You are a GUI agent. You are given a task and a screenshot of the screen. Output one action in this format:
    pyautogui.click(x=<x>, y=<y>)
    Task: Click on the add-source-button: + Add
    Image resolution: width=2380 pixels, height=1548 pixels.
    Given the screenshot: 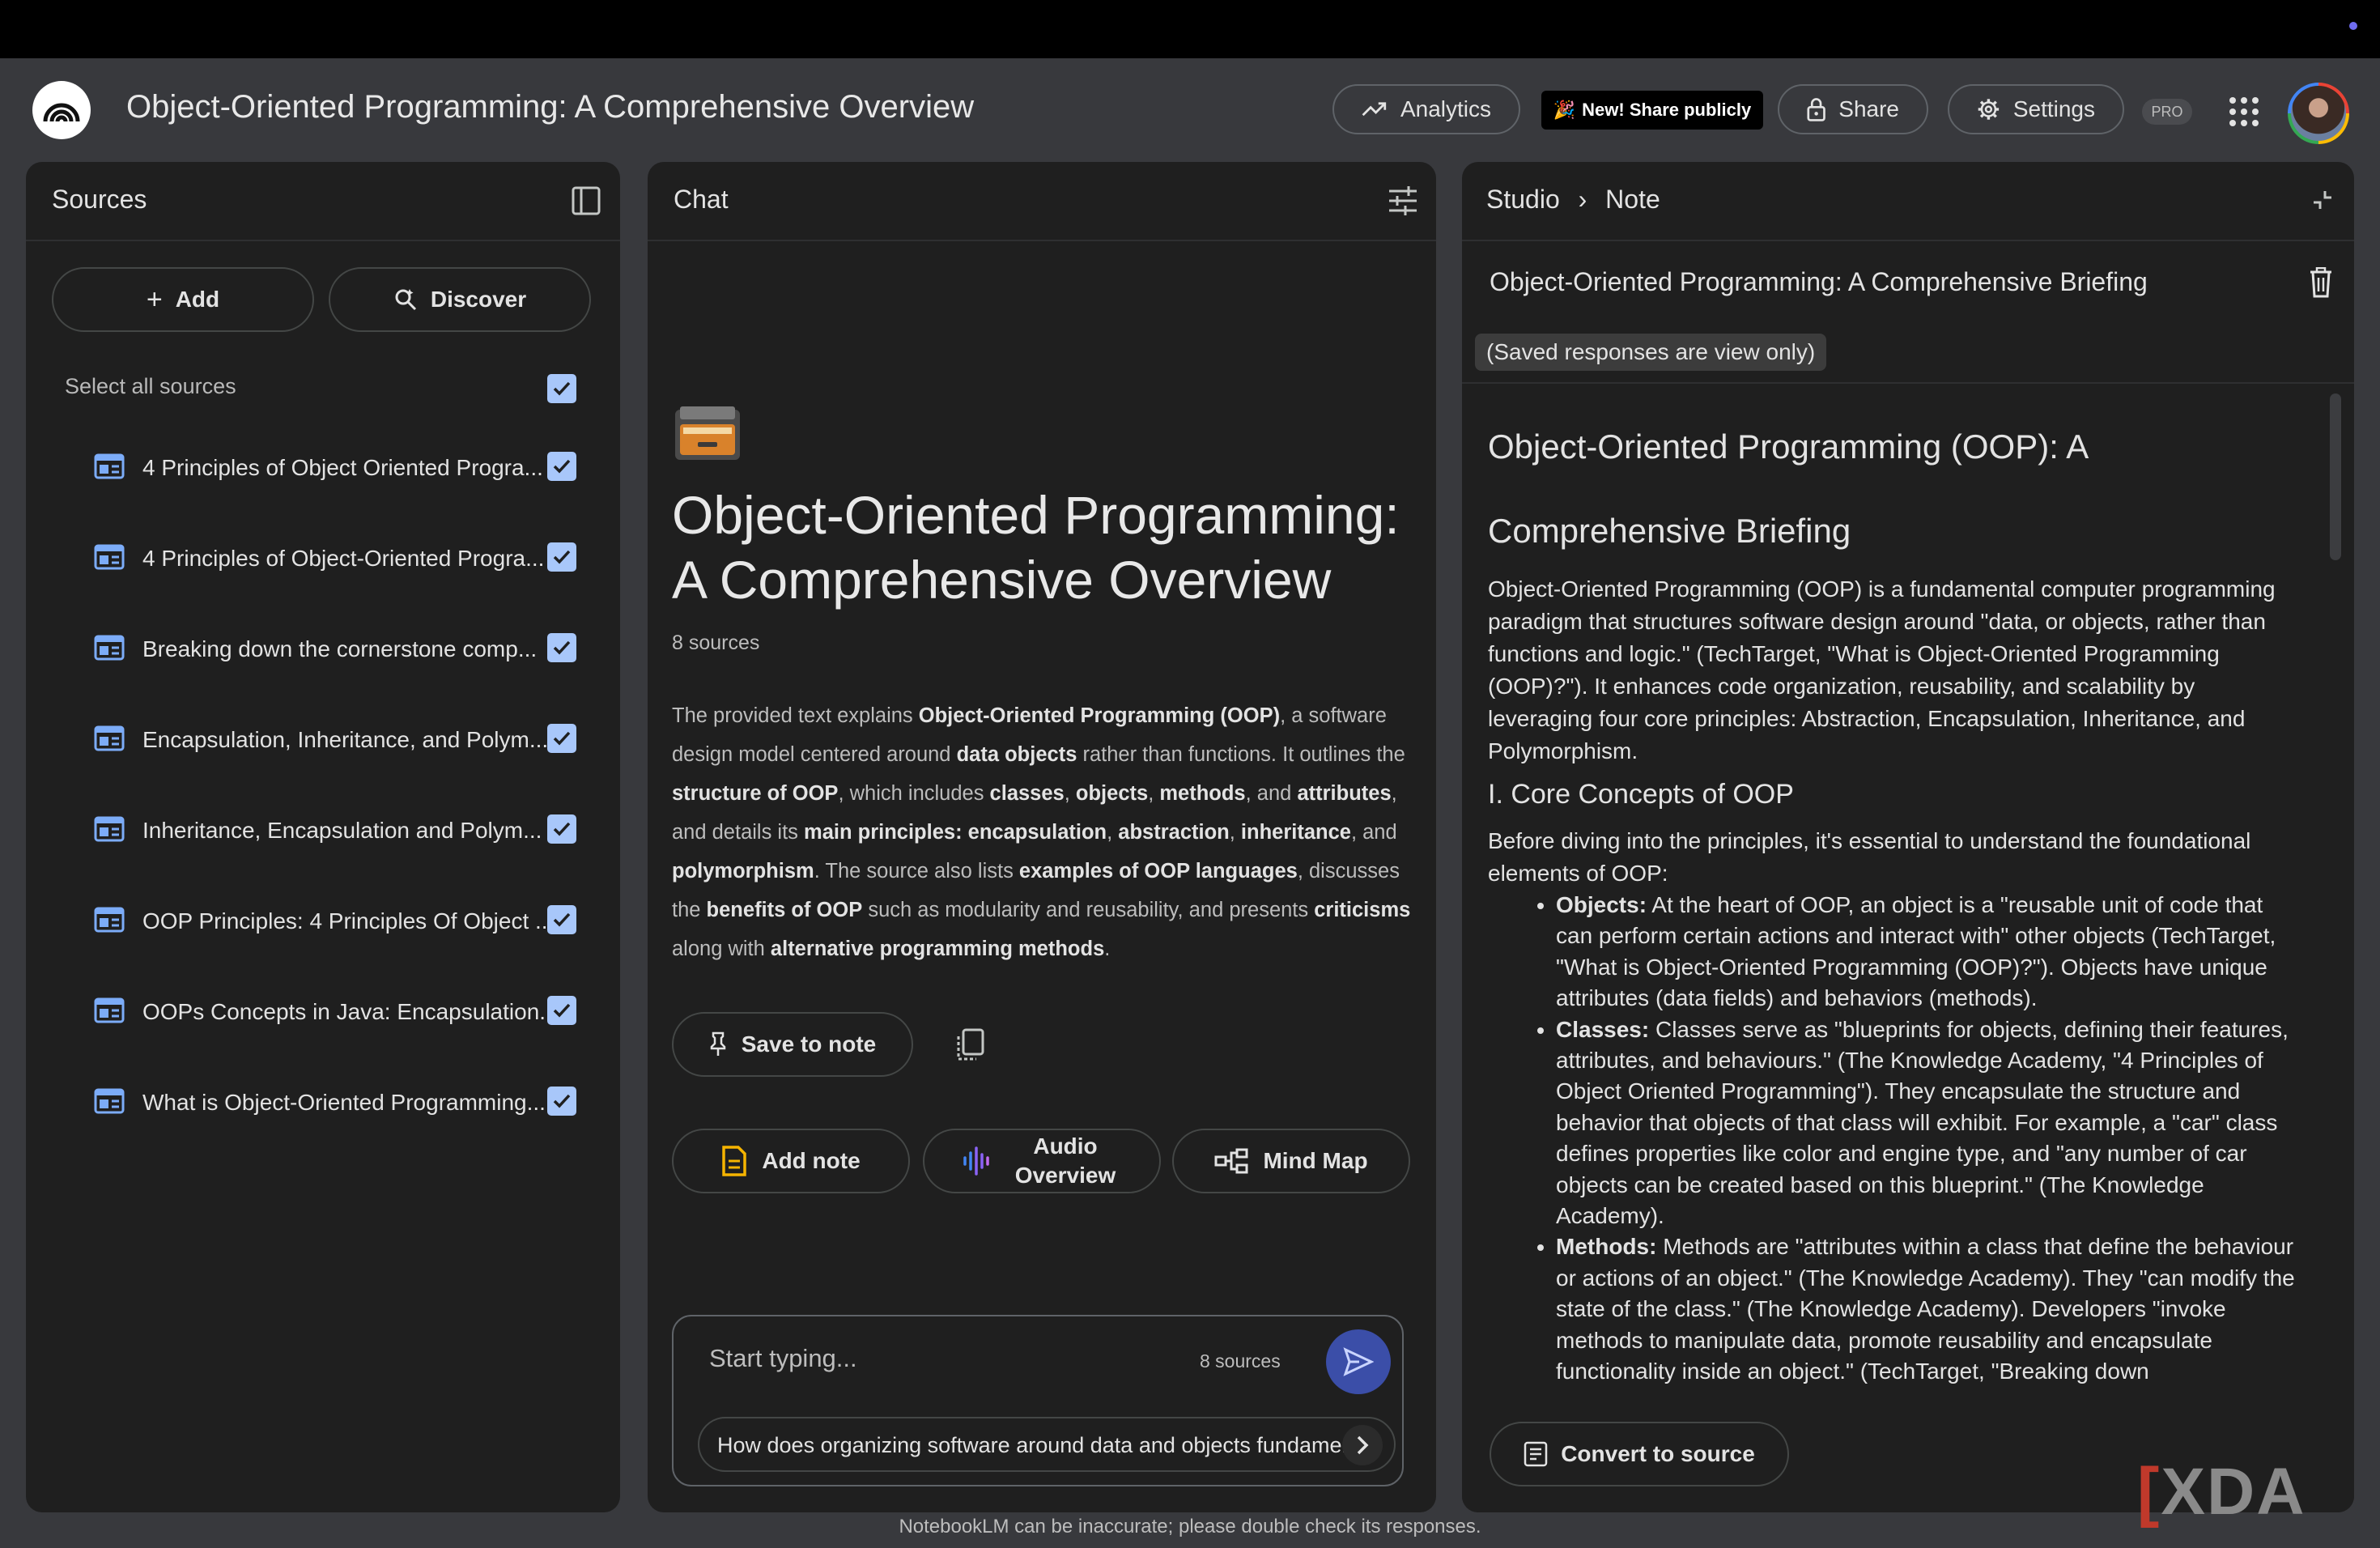 What is the action you would take?
    pyautogui.click(x=183, y=299)
    